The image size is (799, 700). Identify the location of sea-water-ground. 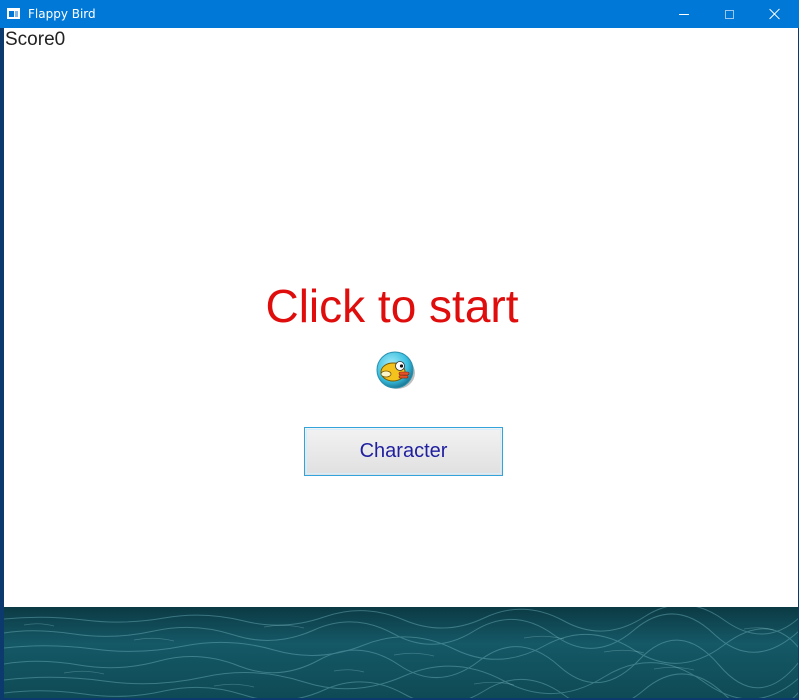
(401, 652).